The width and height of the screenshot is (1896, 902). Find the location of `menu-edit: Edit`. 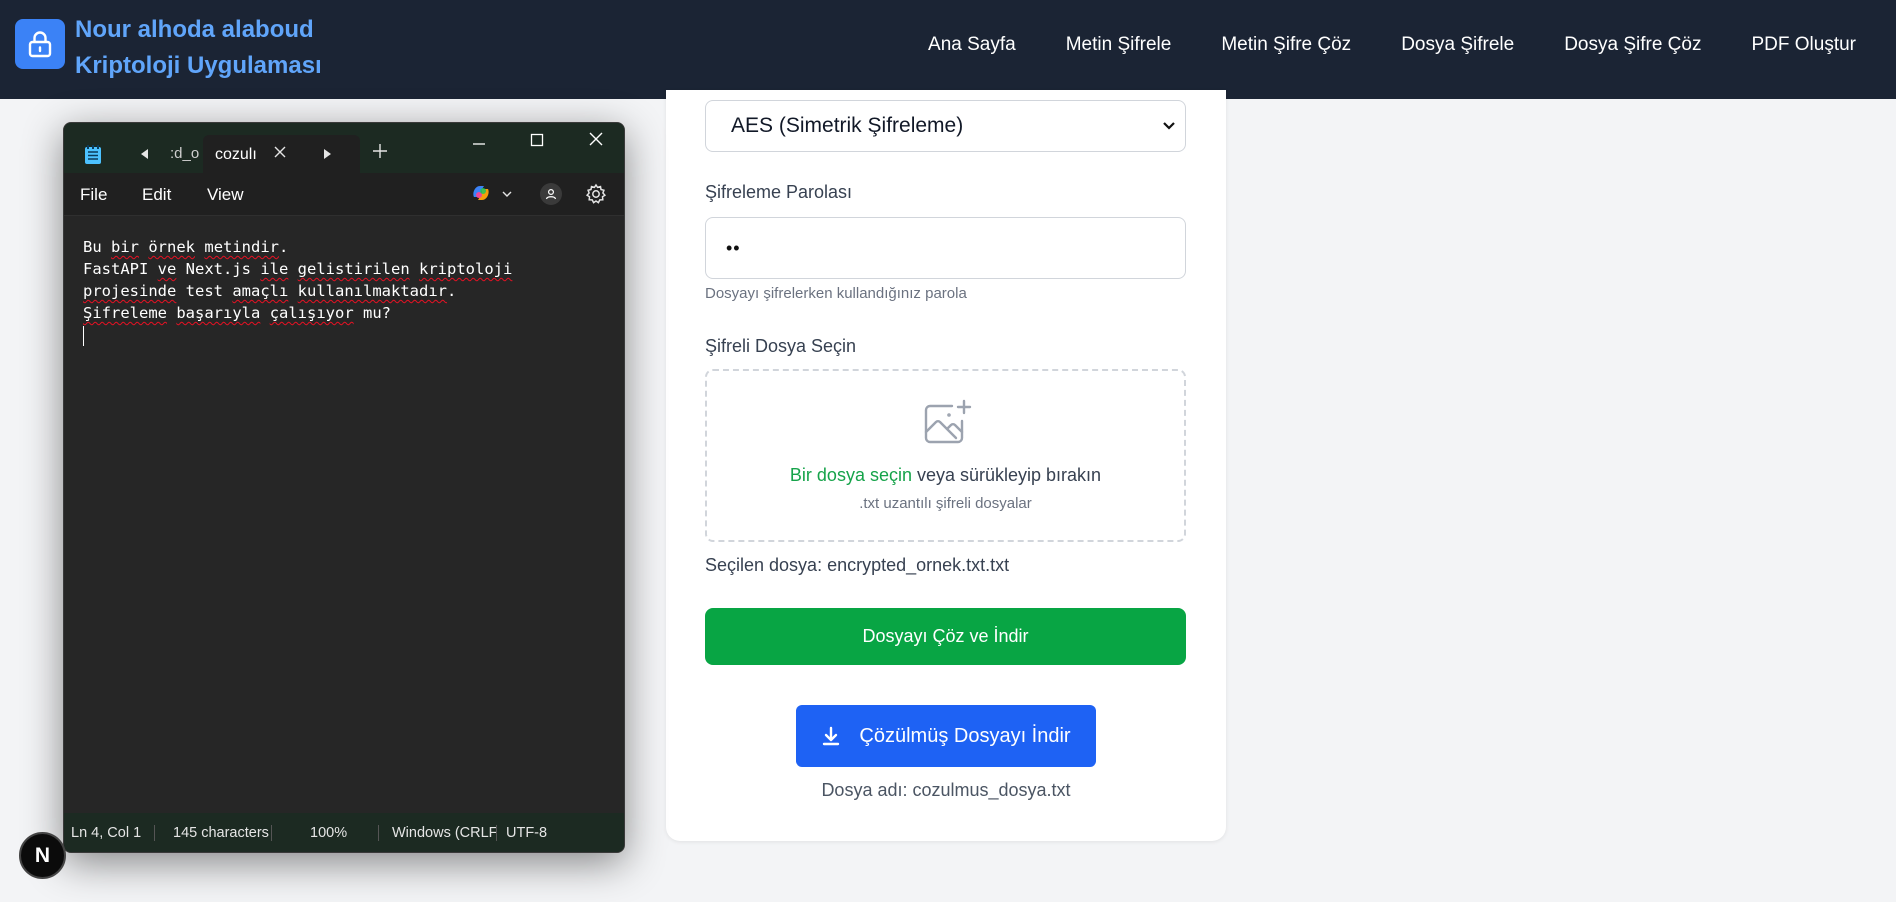

menu-edit: Edit is located at coordinates (156, 195).